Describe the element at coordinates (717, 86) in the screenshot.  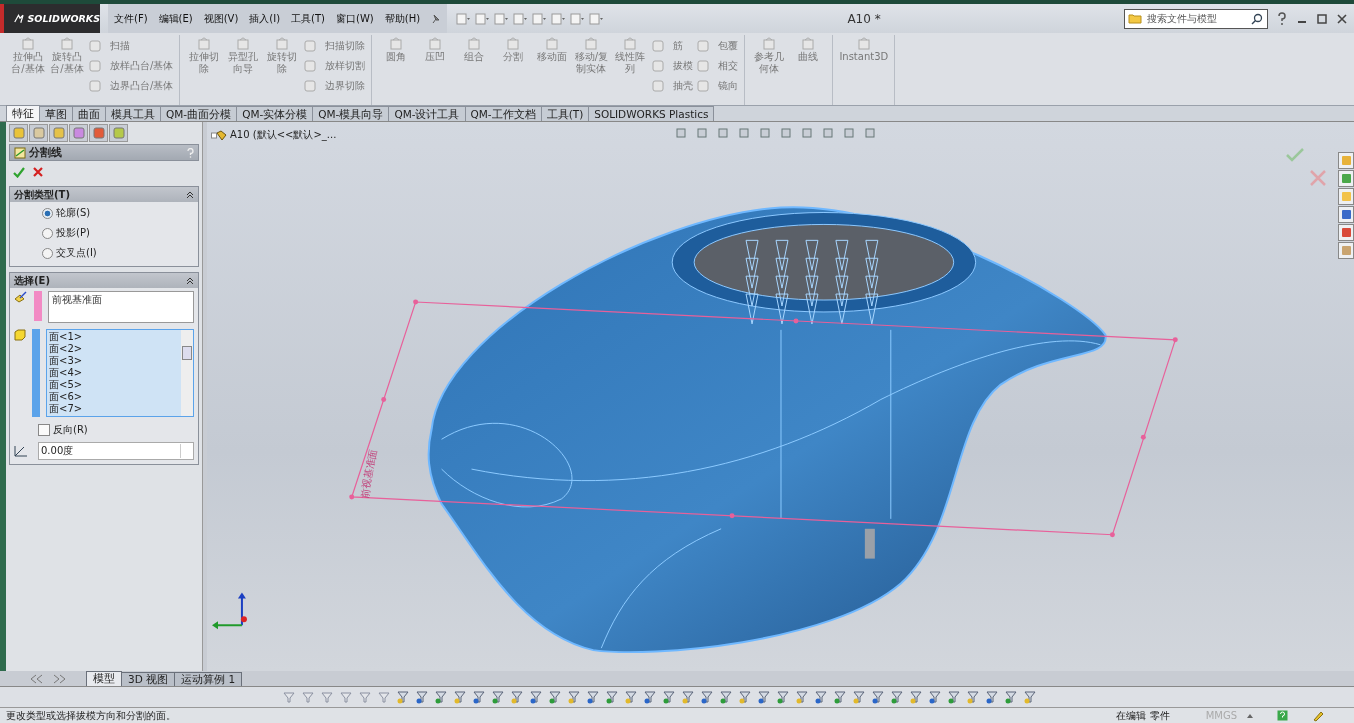
I see `ribbon-button: 镜向` at that location.